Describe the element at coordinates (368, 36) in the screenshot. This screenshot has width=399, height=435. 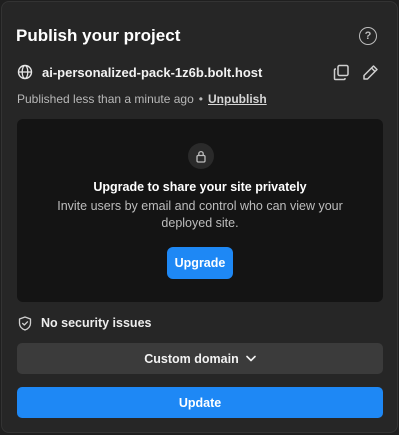
I see `question-circle-icon: ?` at that location.